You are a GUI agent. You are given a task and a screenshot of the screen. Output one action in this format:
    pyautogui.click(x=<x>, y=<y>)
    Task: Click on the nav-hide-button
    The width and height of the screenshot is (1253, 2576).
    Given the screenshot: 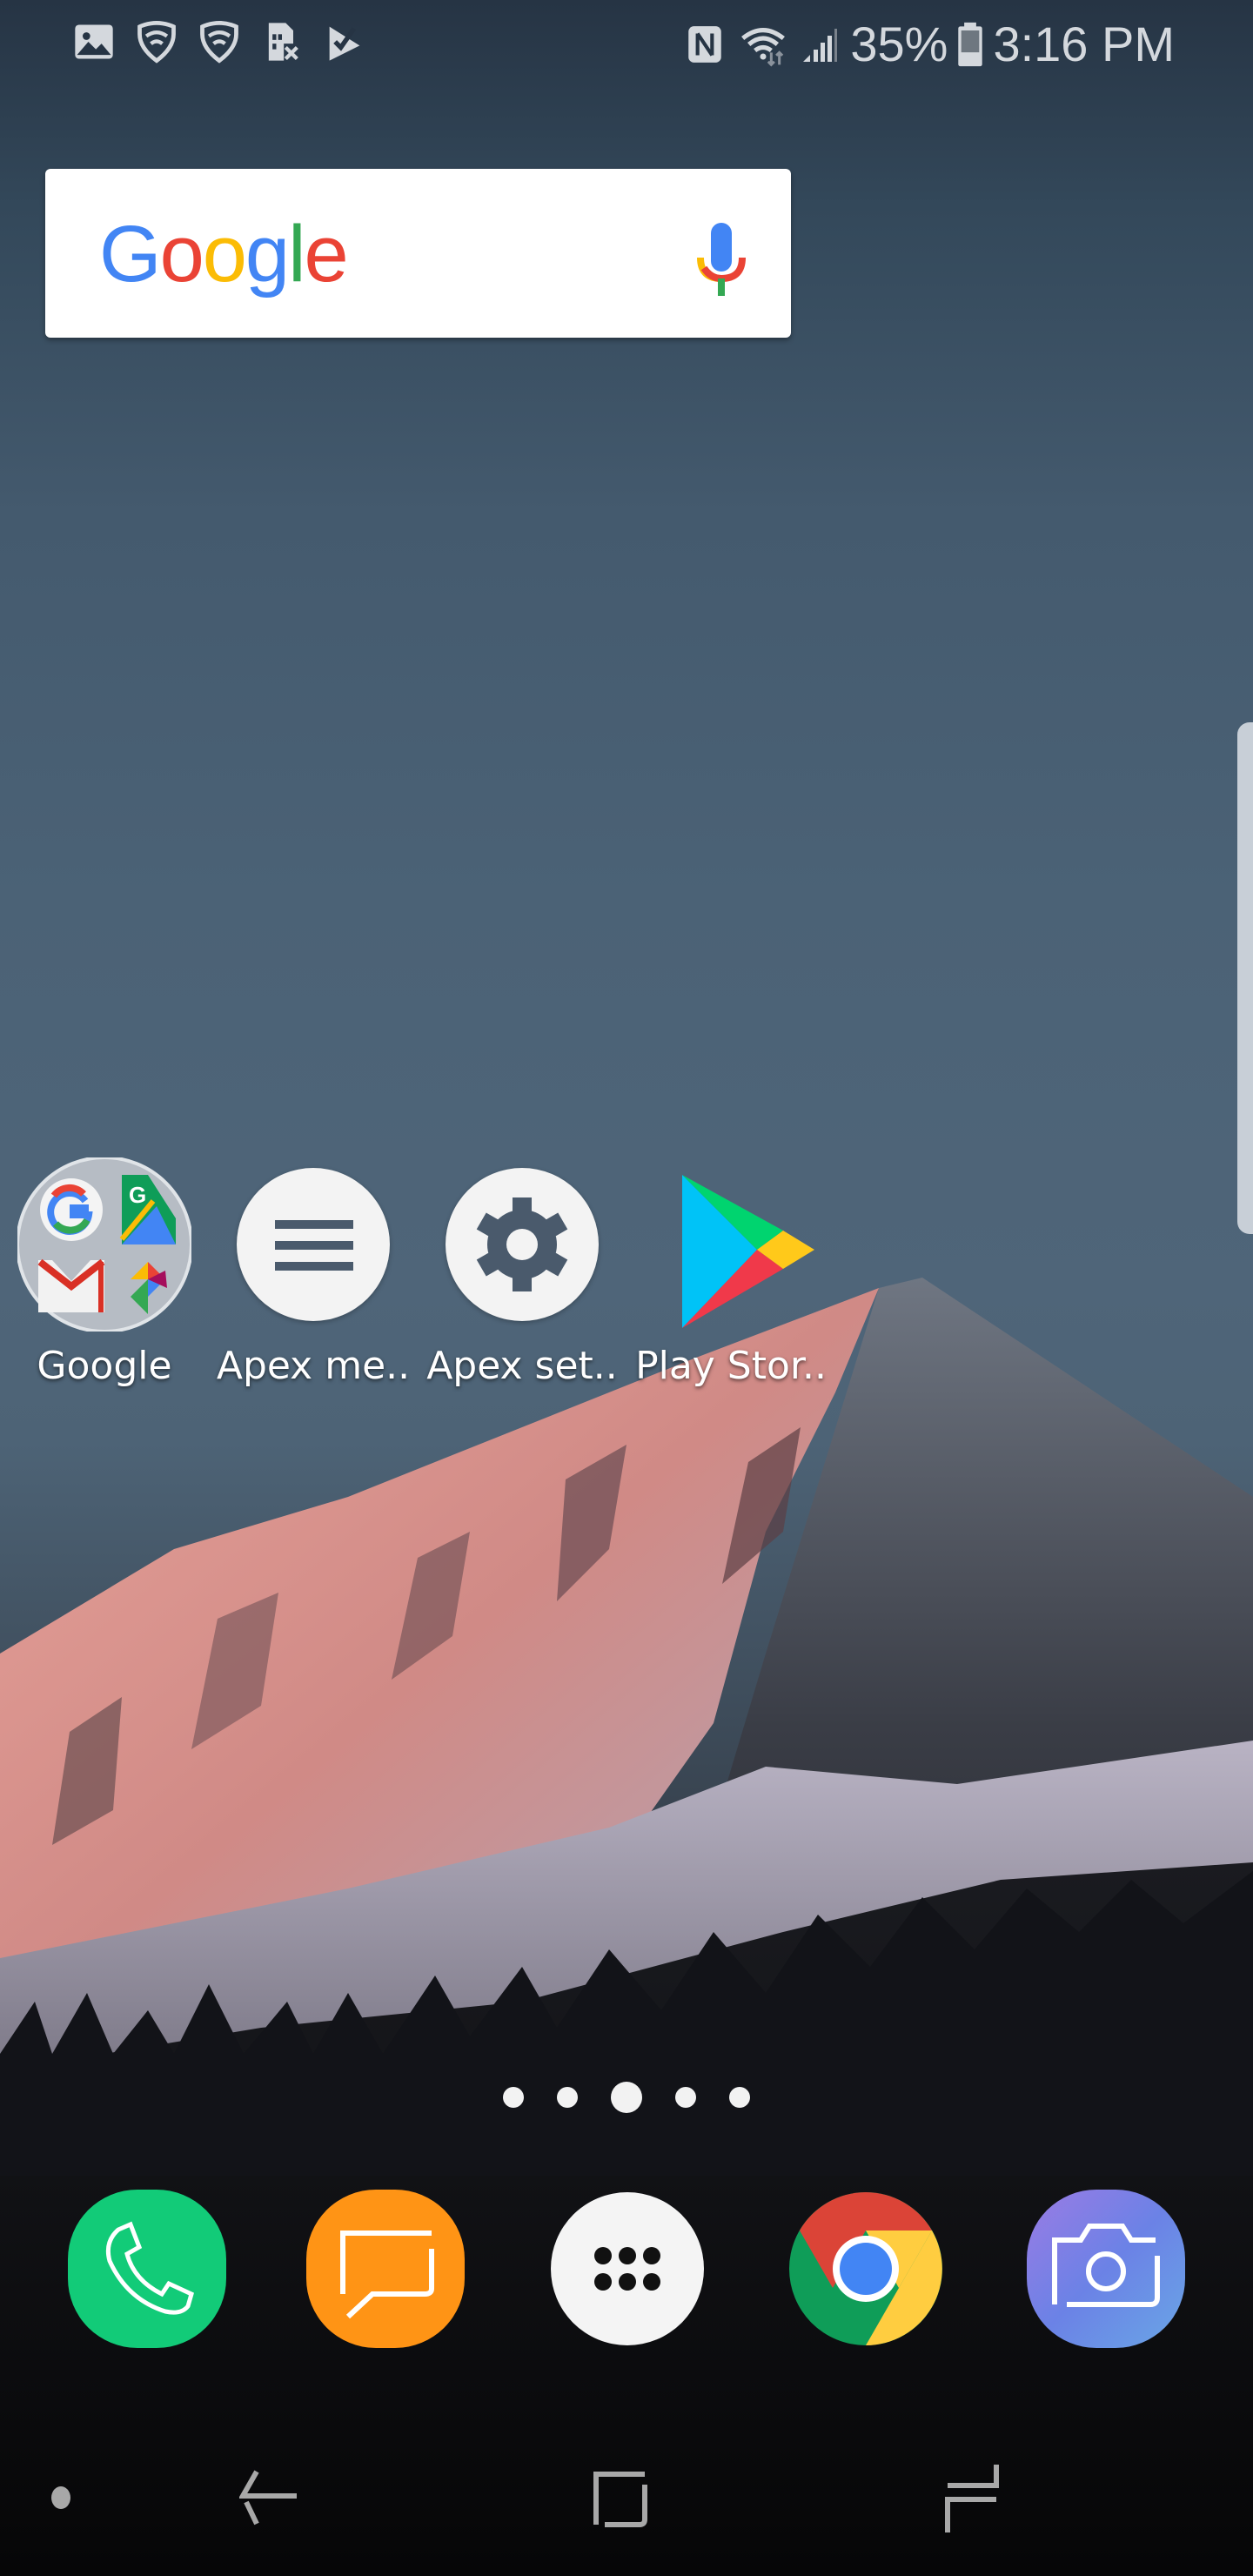 What is the action you would take?
    pyautogui.click(x=61, y=2498)
    